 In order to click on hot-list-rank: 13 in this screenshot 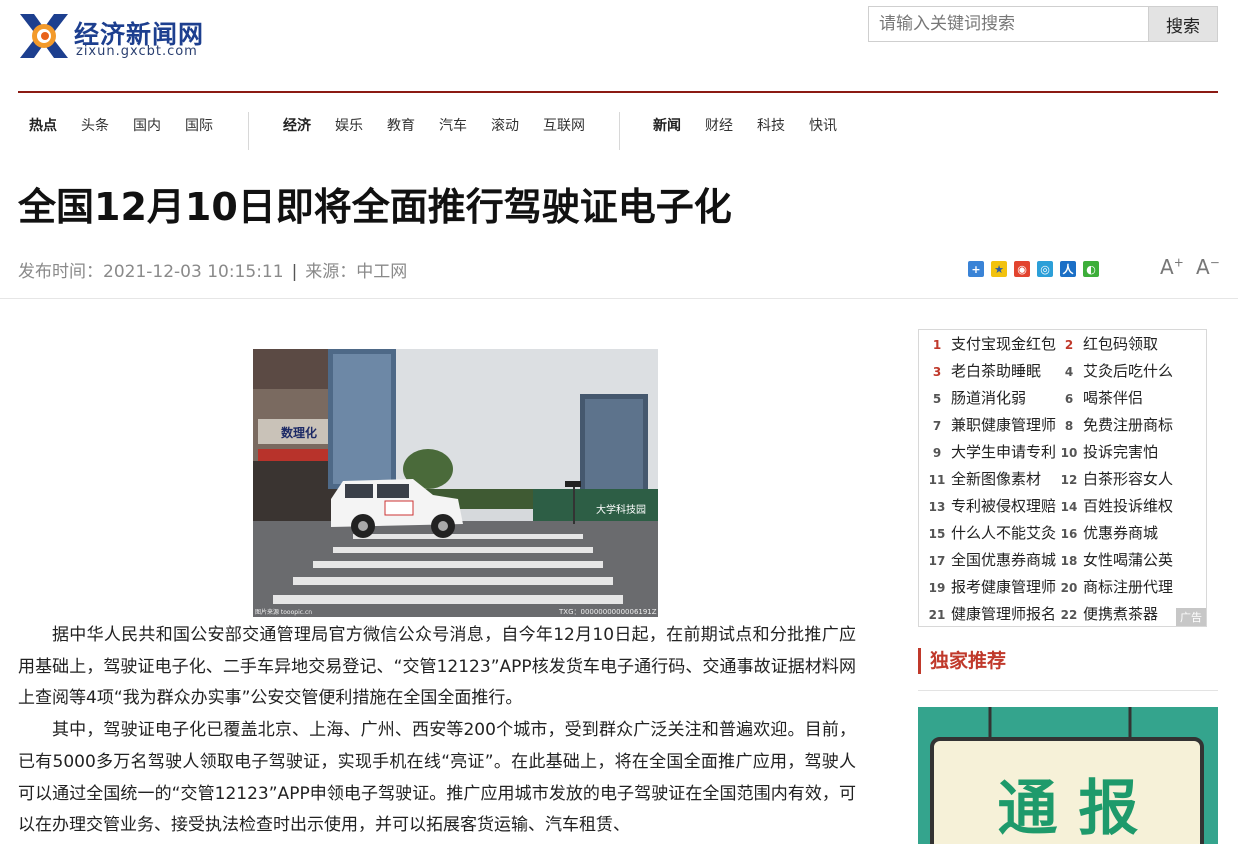, I will do `click(937, 507)`.